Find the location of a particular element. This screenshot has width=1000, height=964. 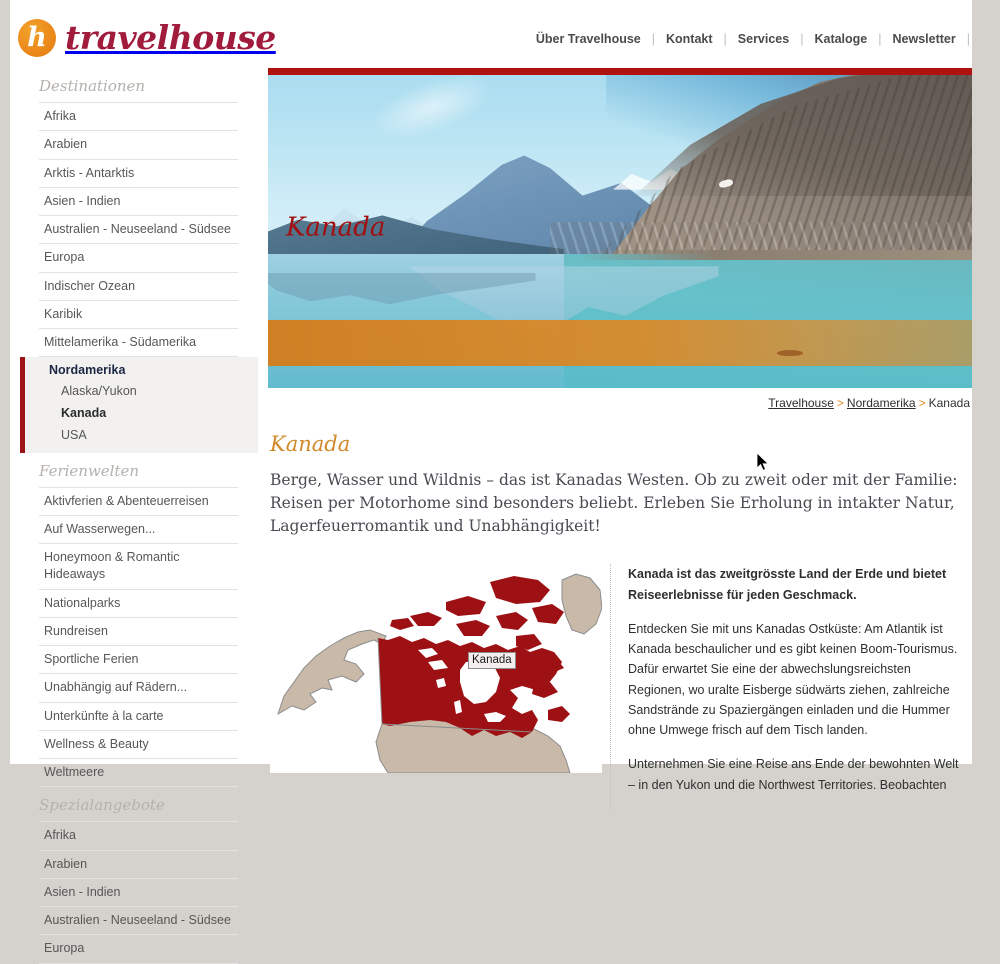

topnav-item-kataloge: Kataloge is located at coordinates (840, 39).